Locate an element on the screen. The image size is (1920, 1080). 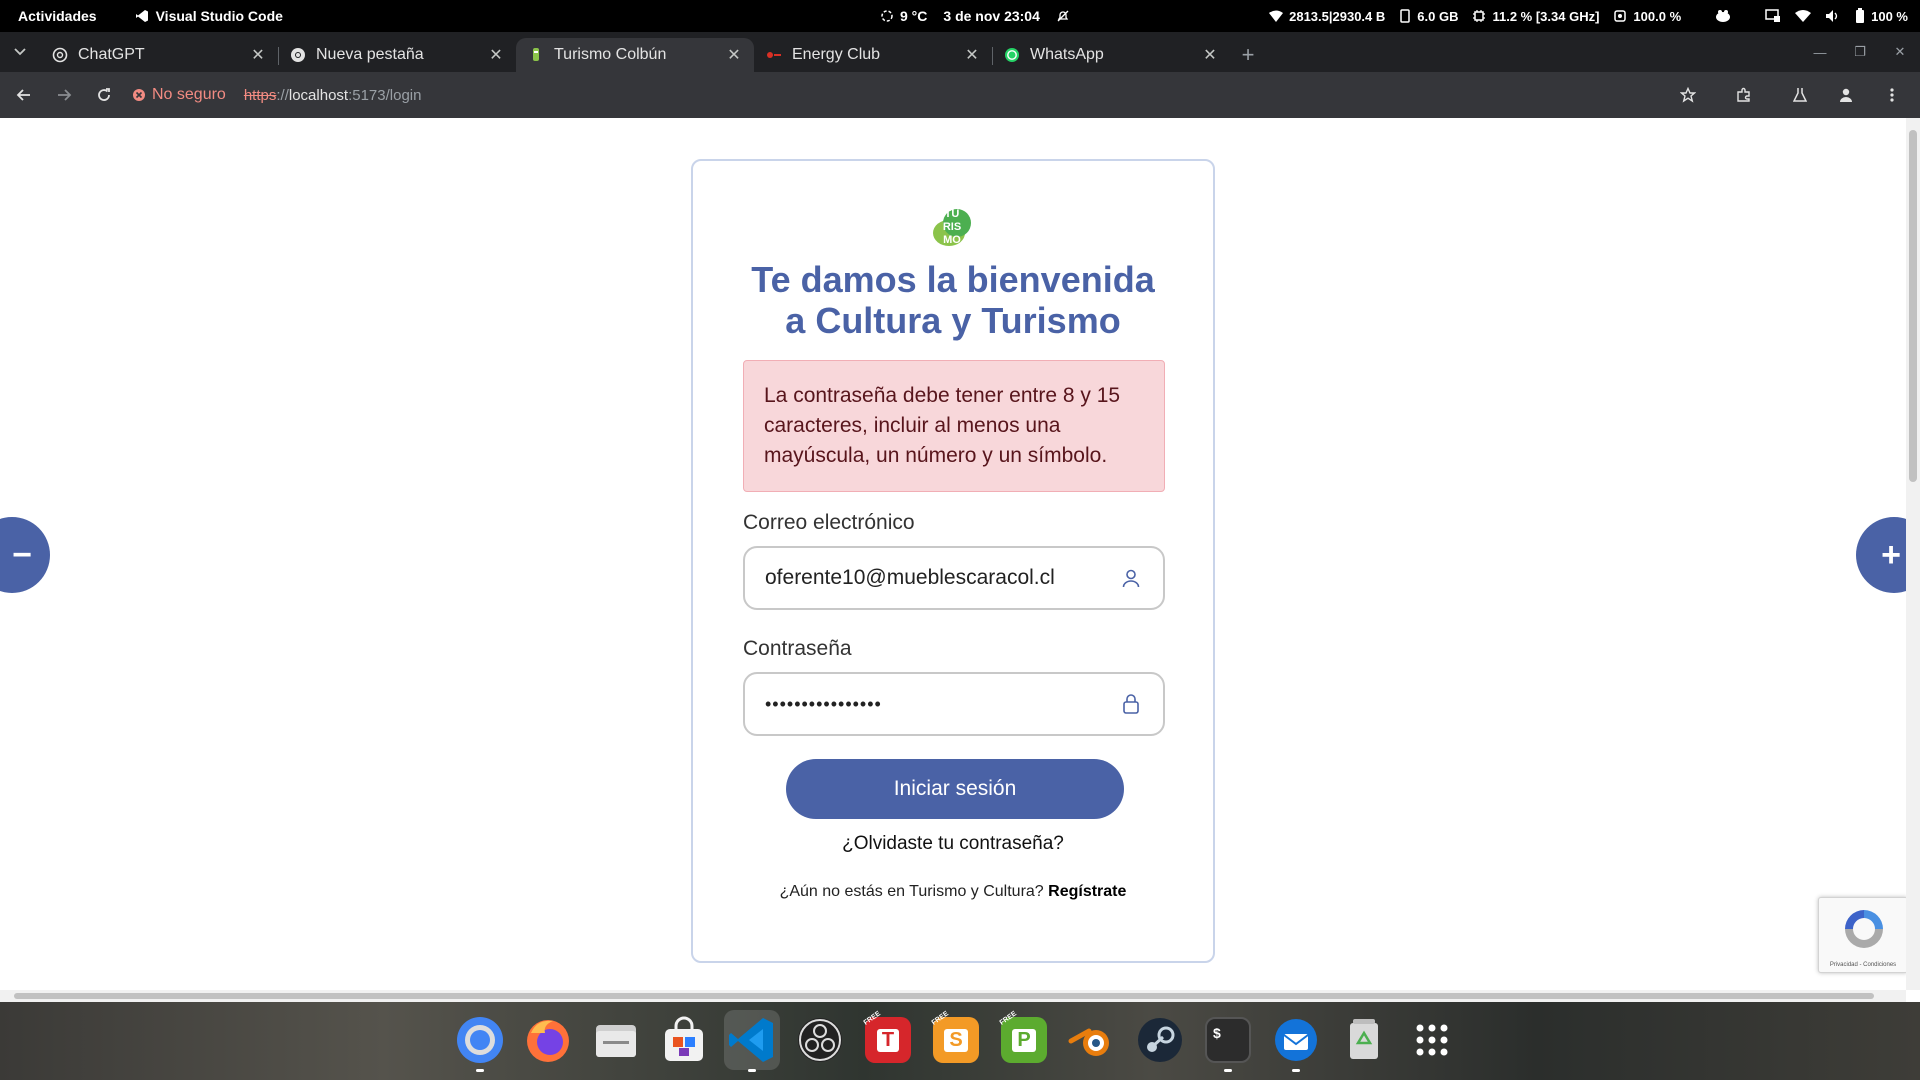
dock-presentations: P FREE is located at coordinates (1024, 1040).